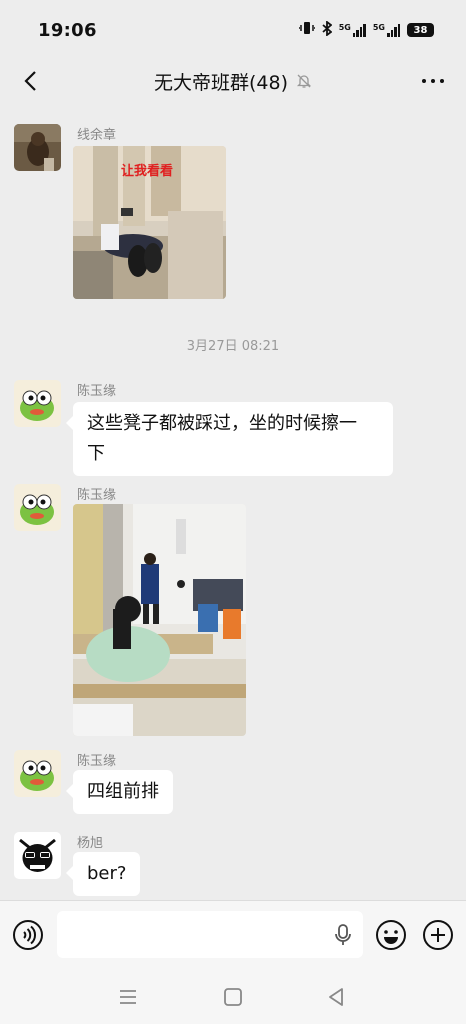  I want to click on signal-icon-1: 5G, so click(352, 30).